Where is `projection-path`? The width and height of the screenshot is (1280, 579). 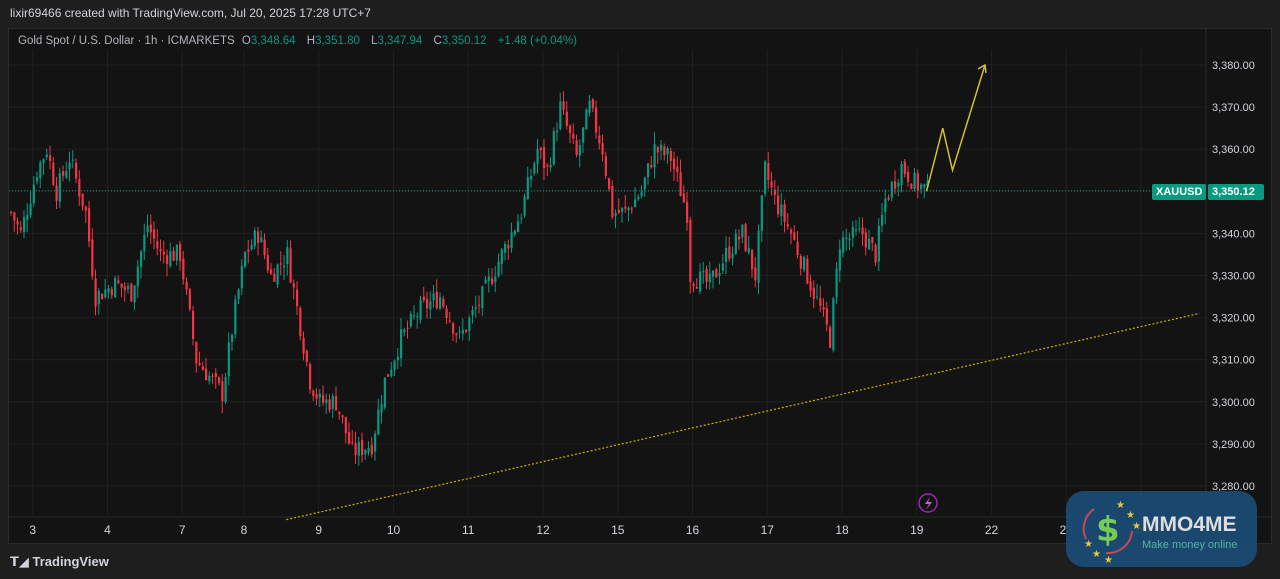
projection-path is located at coordinates (955, 128).